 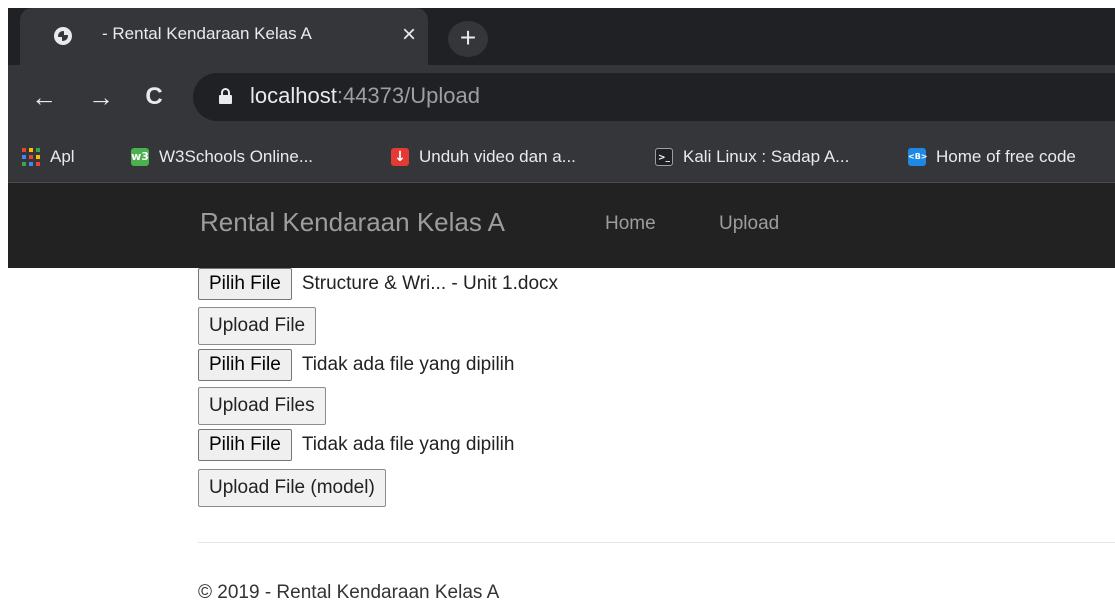 I want to click on nav-link-upload: Upload, so click(x=749, y=224).